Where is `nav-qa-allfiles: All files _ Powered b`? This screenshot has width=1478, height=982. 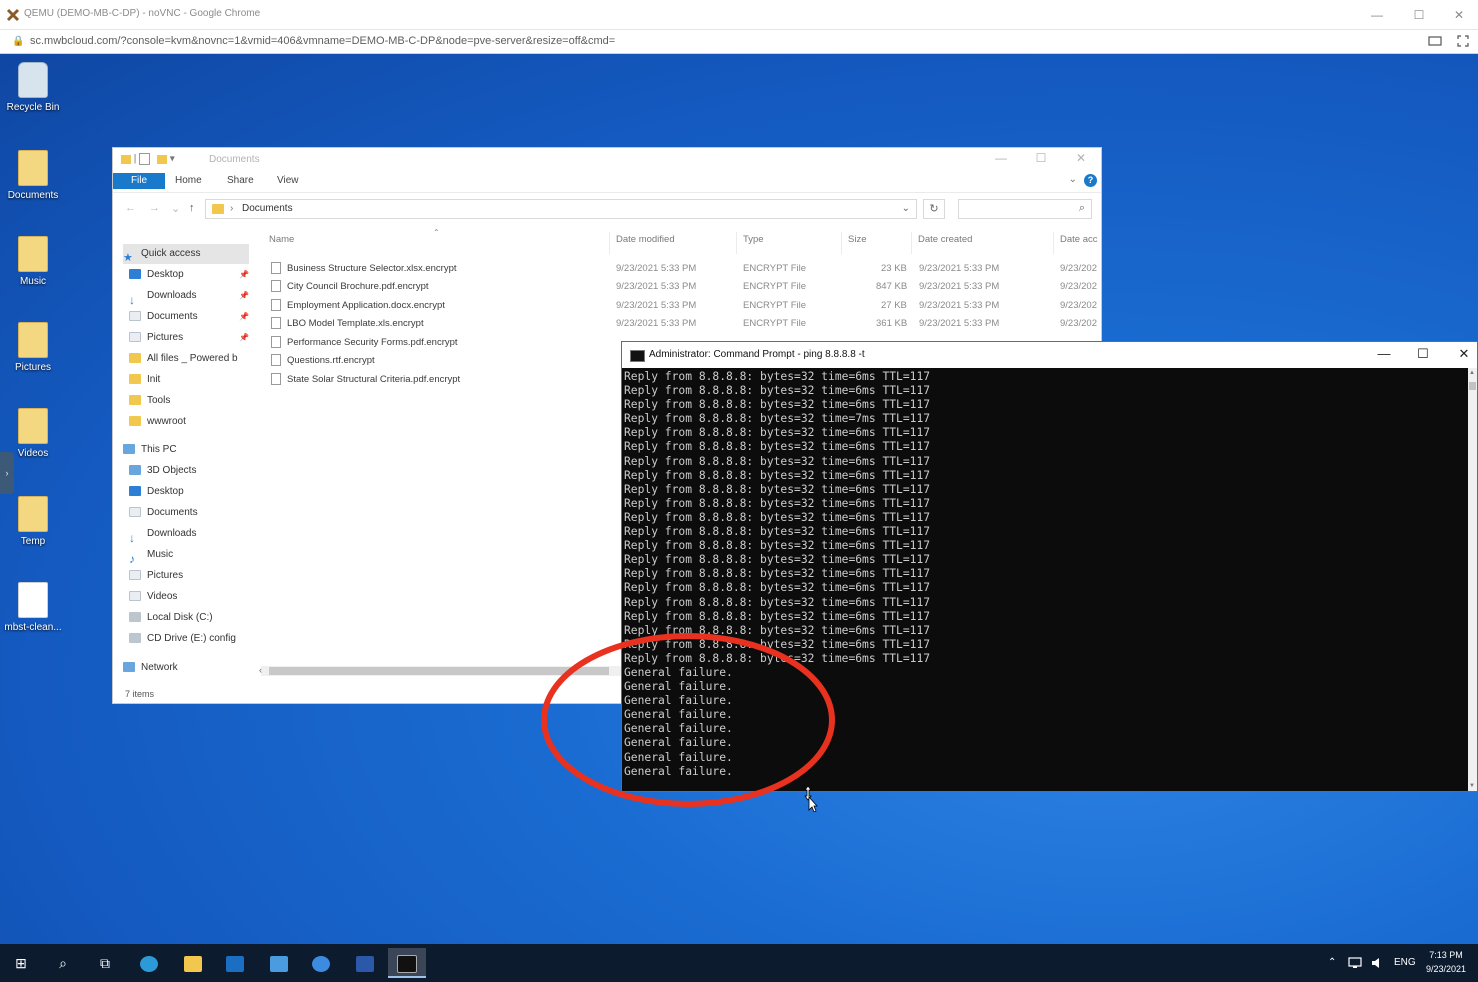 nav-qa-allfiles: All files _ Powered b is located at coordinates (190, 359).